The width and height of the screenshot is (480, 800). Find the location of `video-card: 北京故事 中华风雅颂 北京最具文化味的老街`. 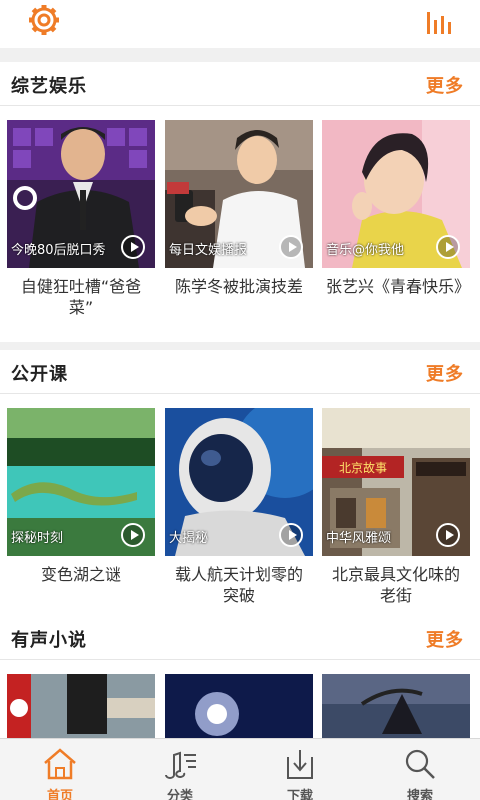

video-card: 北京故事 中华风雅颂 北京最具文化味的老街 is located at coordinates (396, 507).